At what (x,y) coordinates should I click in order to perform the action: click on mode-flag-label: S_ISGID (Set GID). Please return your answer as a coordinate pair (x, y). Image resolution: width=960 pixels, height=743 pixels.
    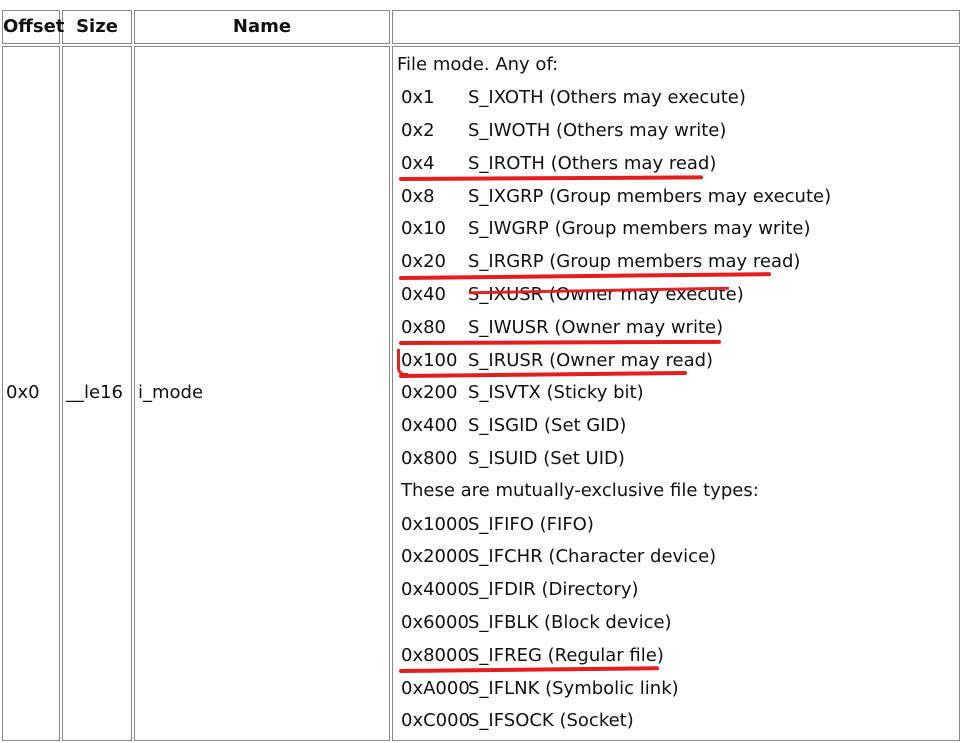
    Looking at the image, I should click on (547, 426).